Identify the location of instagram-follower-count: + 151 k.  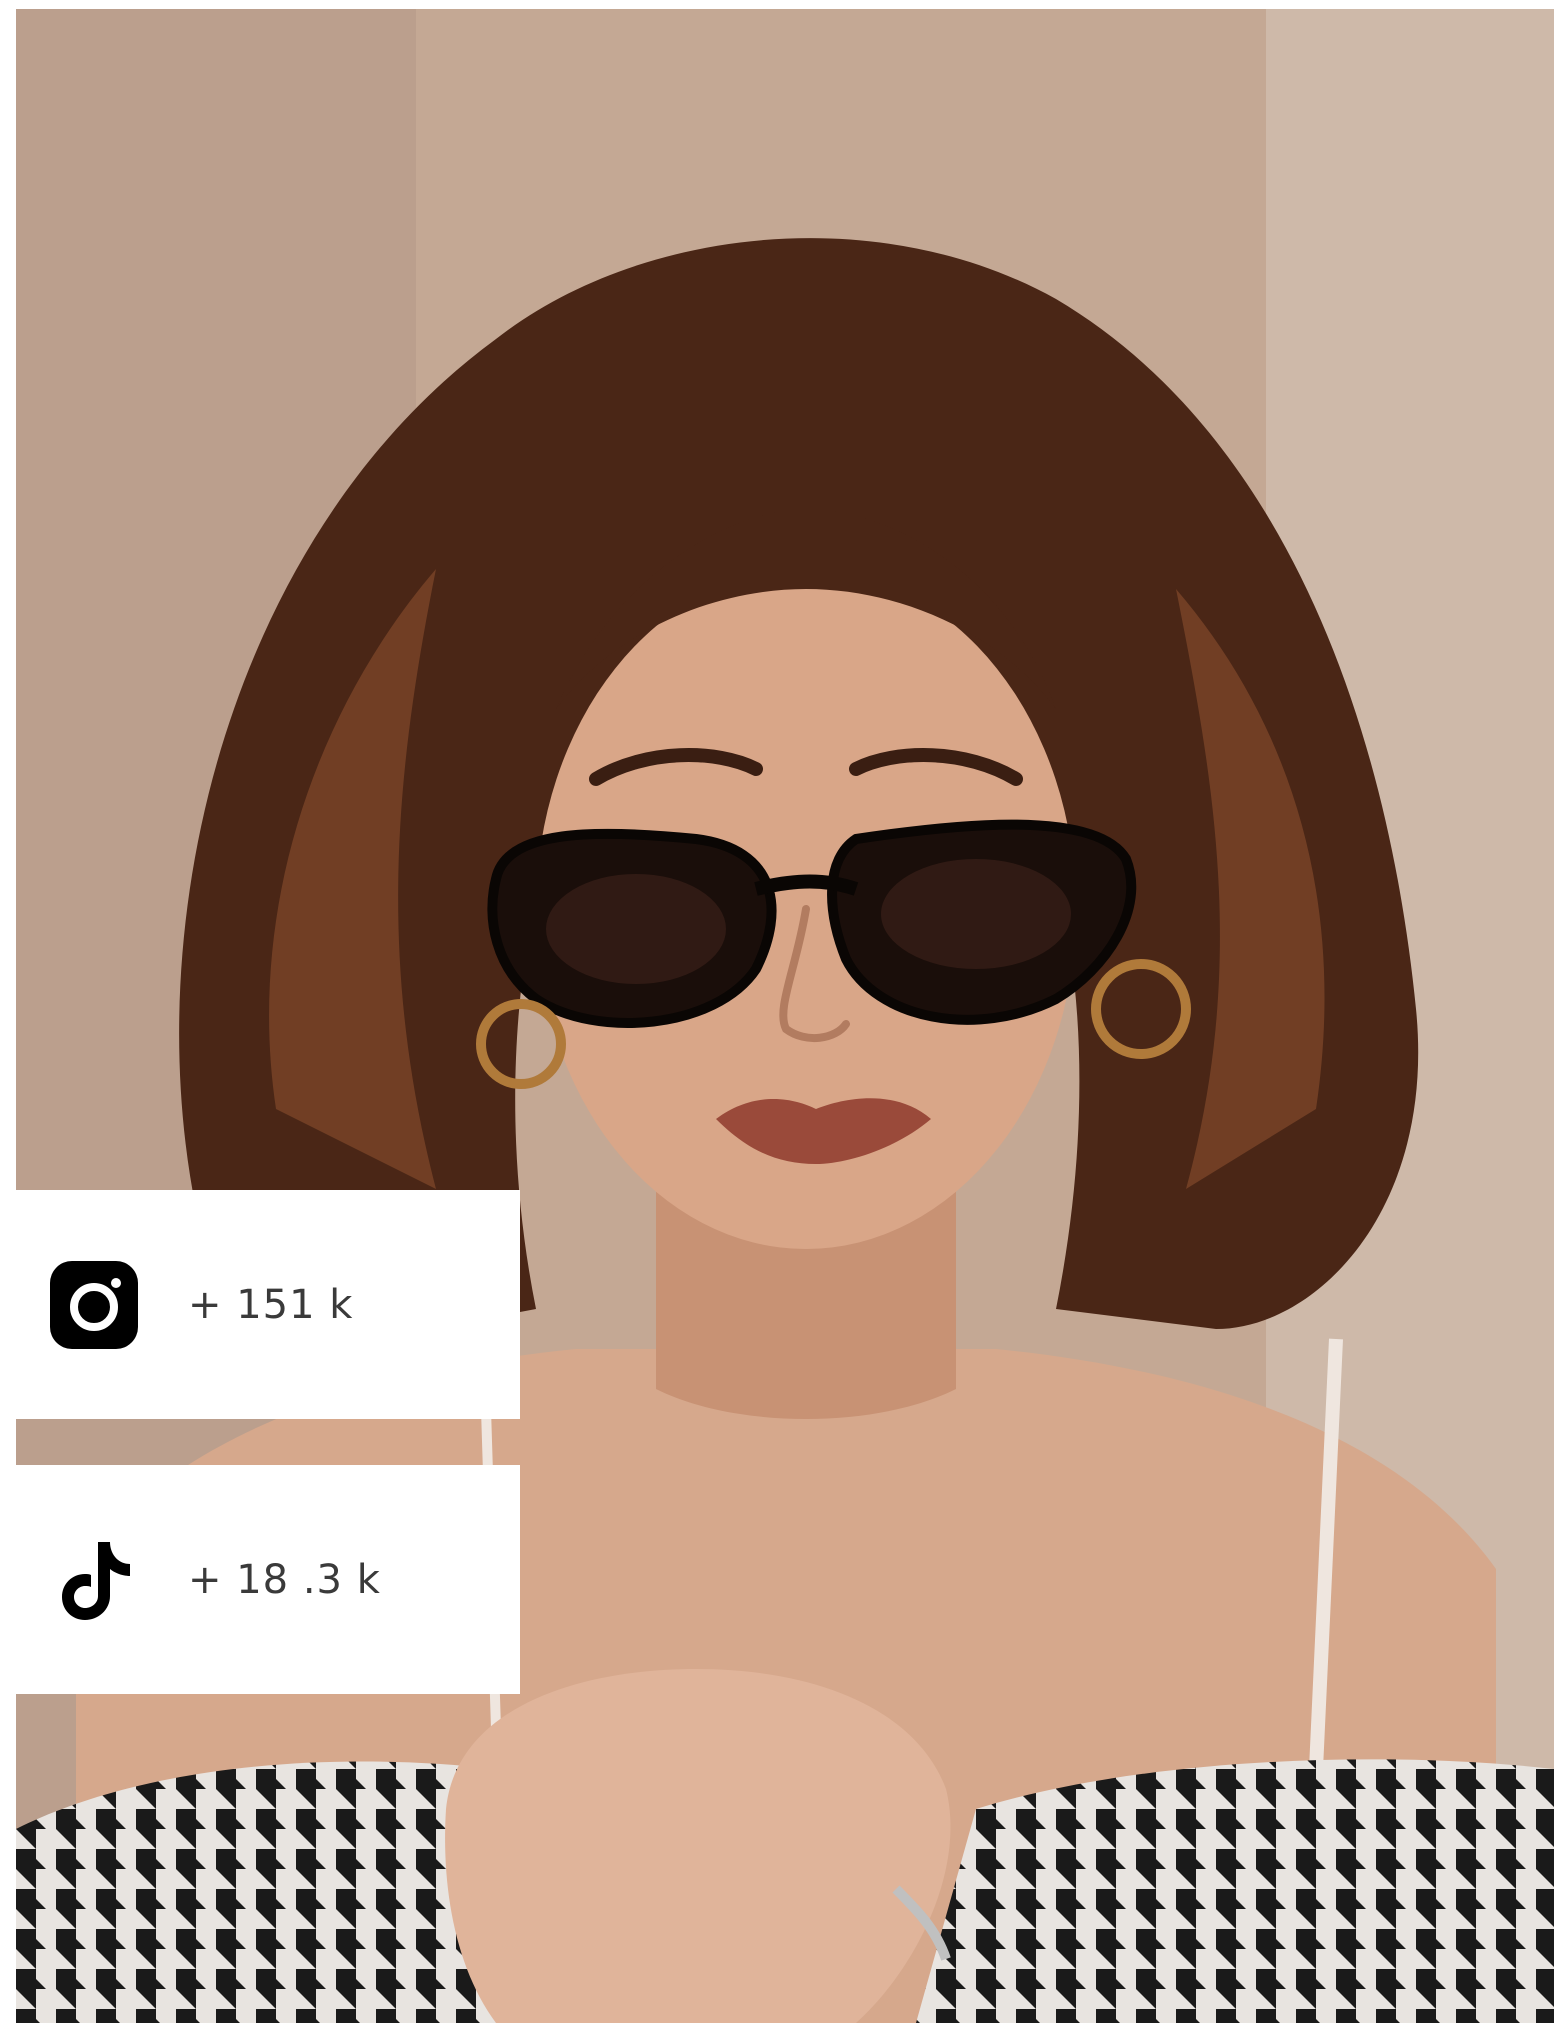
(271, 1304).